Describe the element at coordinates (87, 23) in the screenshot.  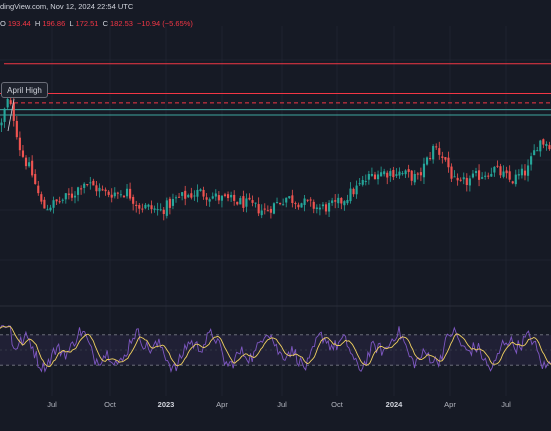
I see `low-value: 172.51` at that location.